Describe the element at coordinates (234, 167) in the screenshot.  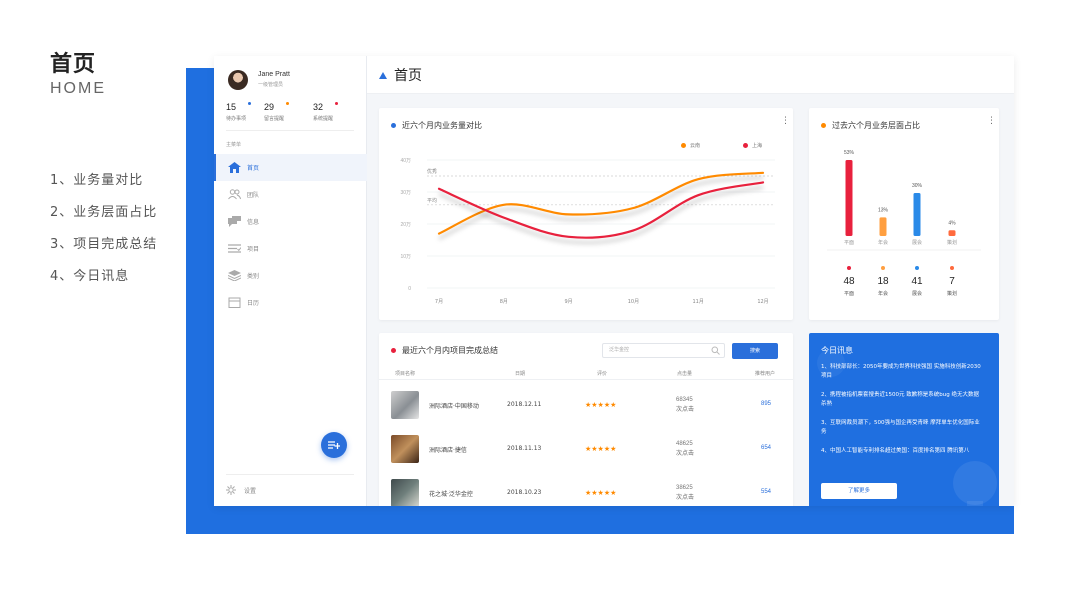
I see `home-icon` at that location.